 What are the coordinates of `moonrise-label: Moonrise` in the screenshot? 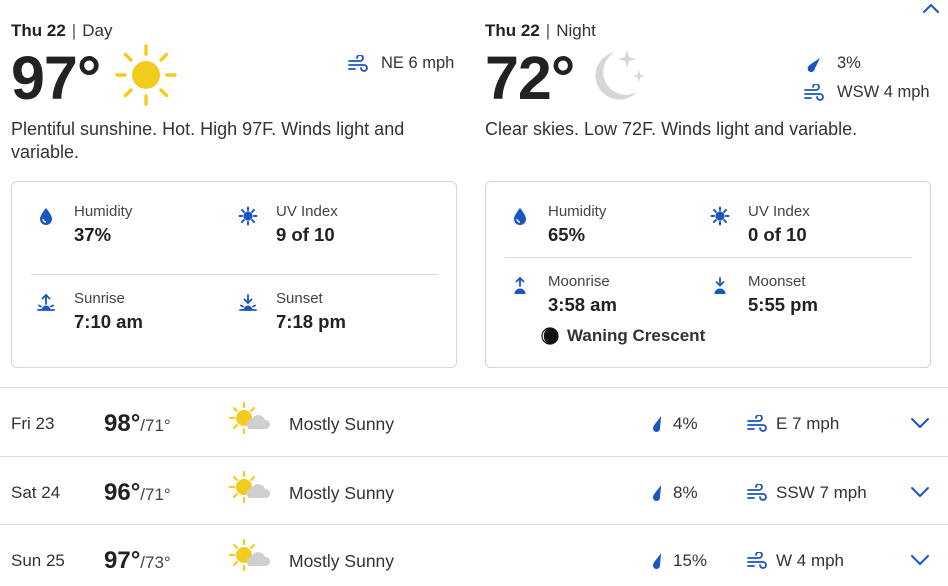 It's located at (579, 281).